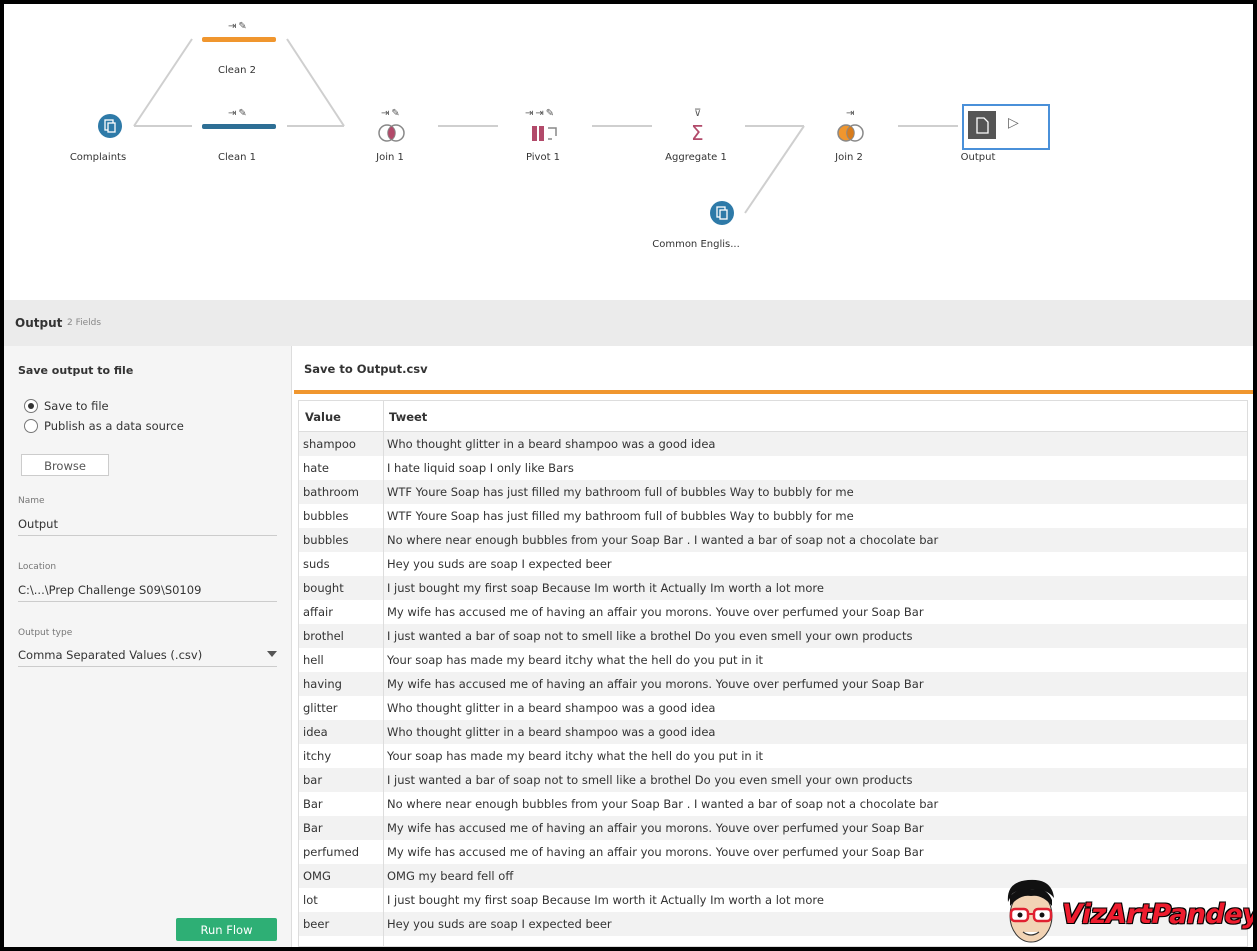 The image size is (1257, 951). I want to click on location-field: C:\...\Prep Challenge S09\S0109, so click(147, 592).